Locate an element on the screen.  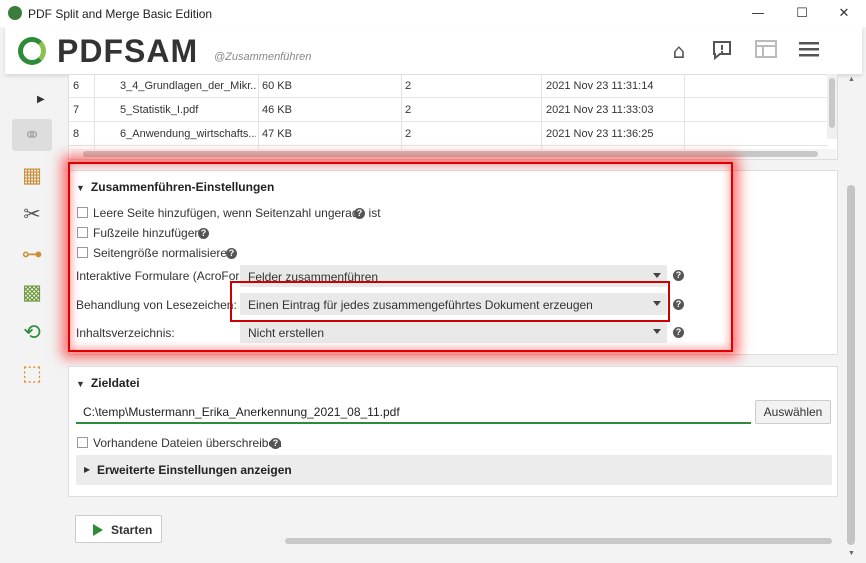
highlight-bookmarks-frame is located at coordinates (450, 301).